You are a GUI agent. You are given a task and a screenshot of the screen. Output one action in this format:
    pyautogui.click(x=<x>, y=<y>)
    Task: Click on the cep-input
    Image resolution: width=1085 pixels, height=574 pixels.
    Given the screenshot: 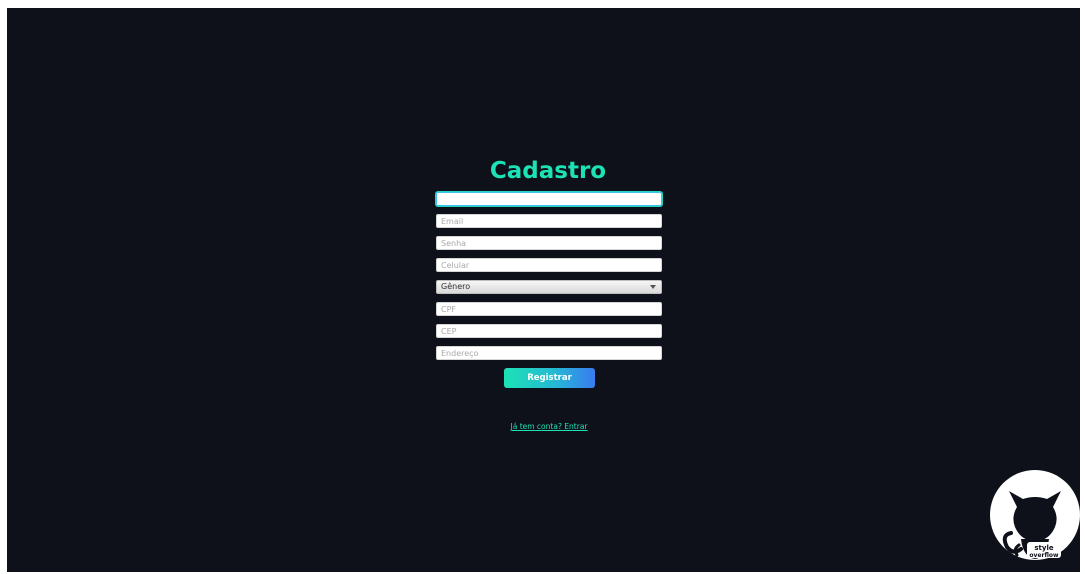 What is the action you would take?
    pyautogui.click(x=549, y=331)
    